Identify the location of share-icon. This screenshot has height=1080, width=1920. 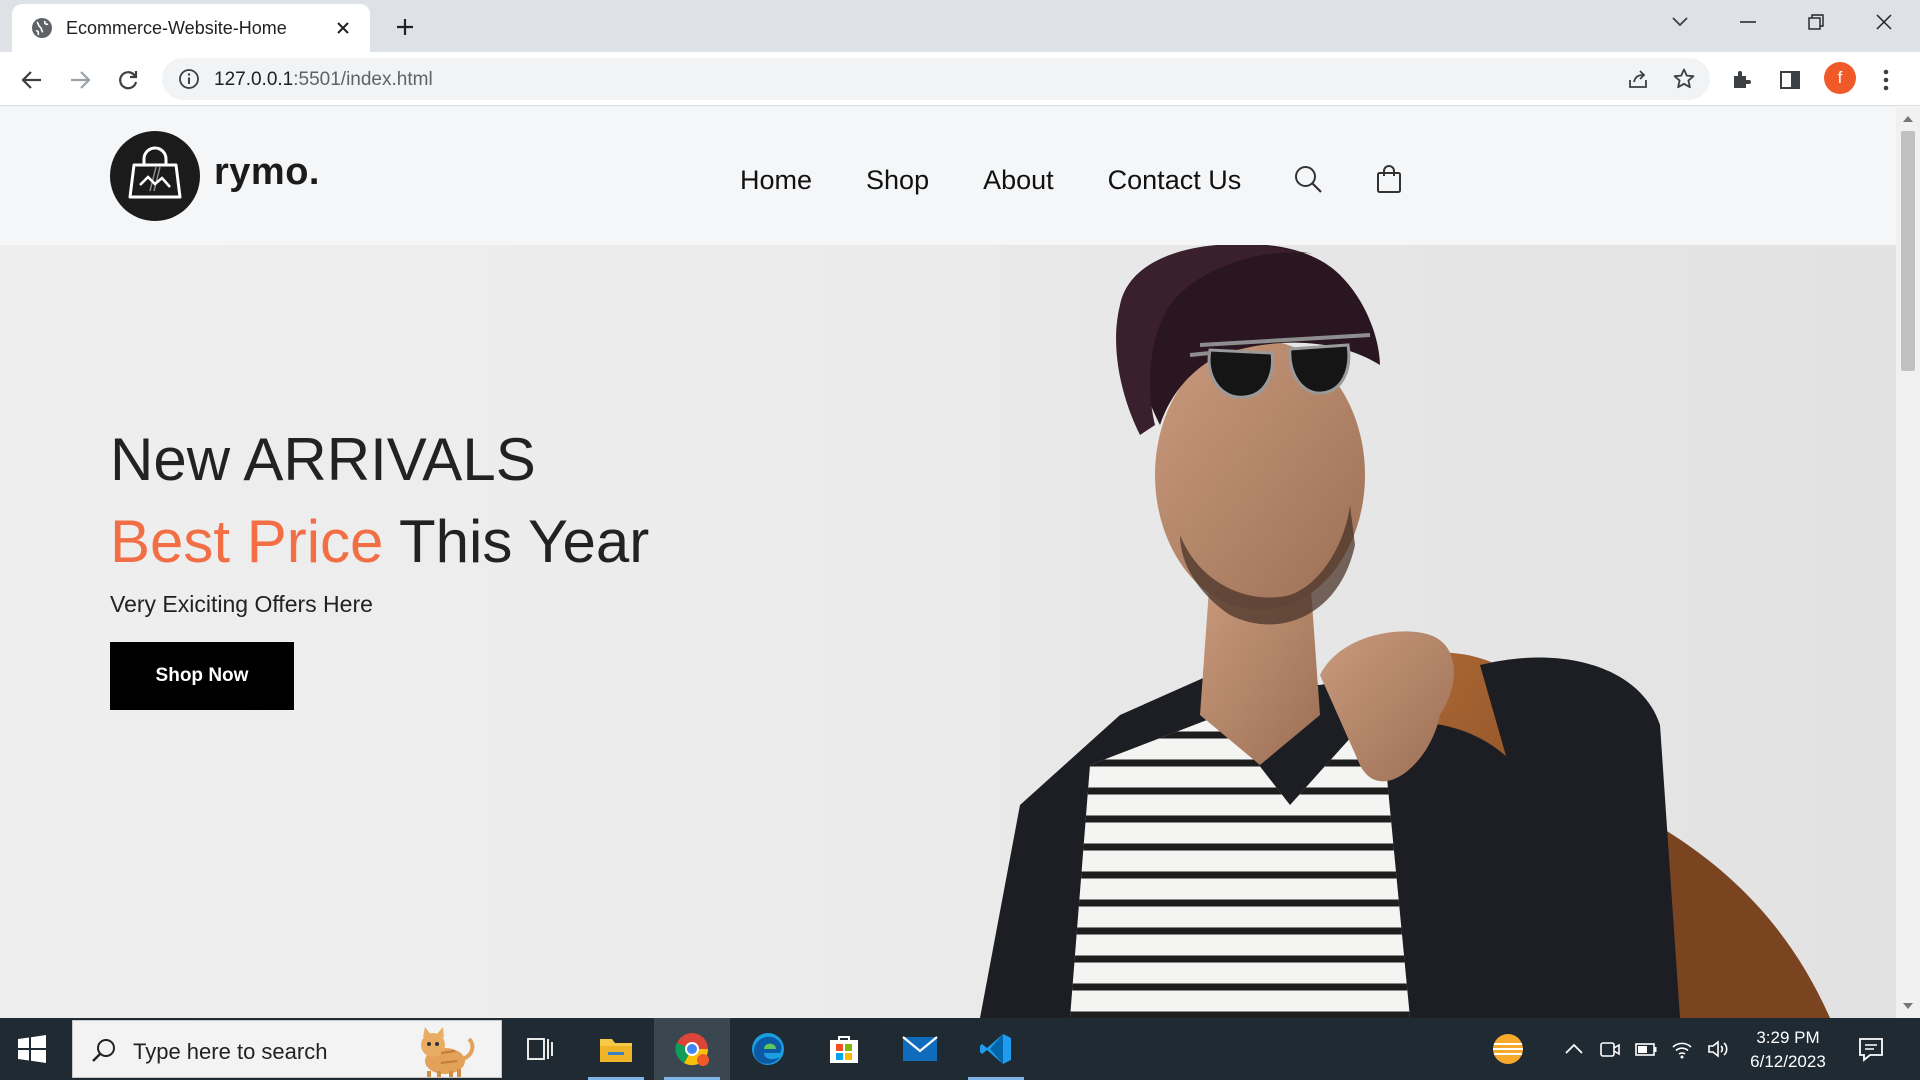
(1638, 79).